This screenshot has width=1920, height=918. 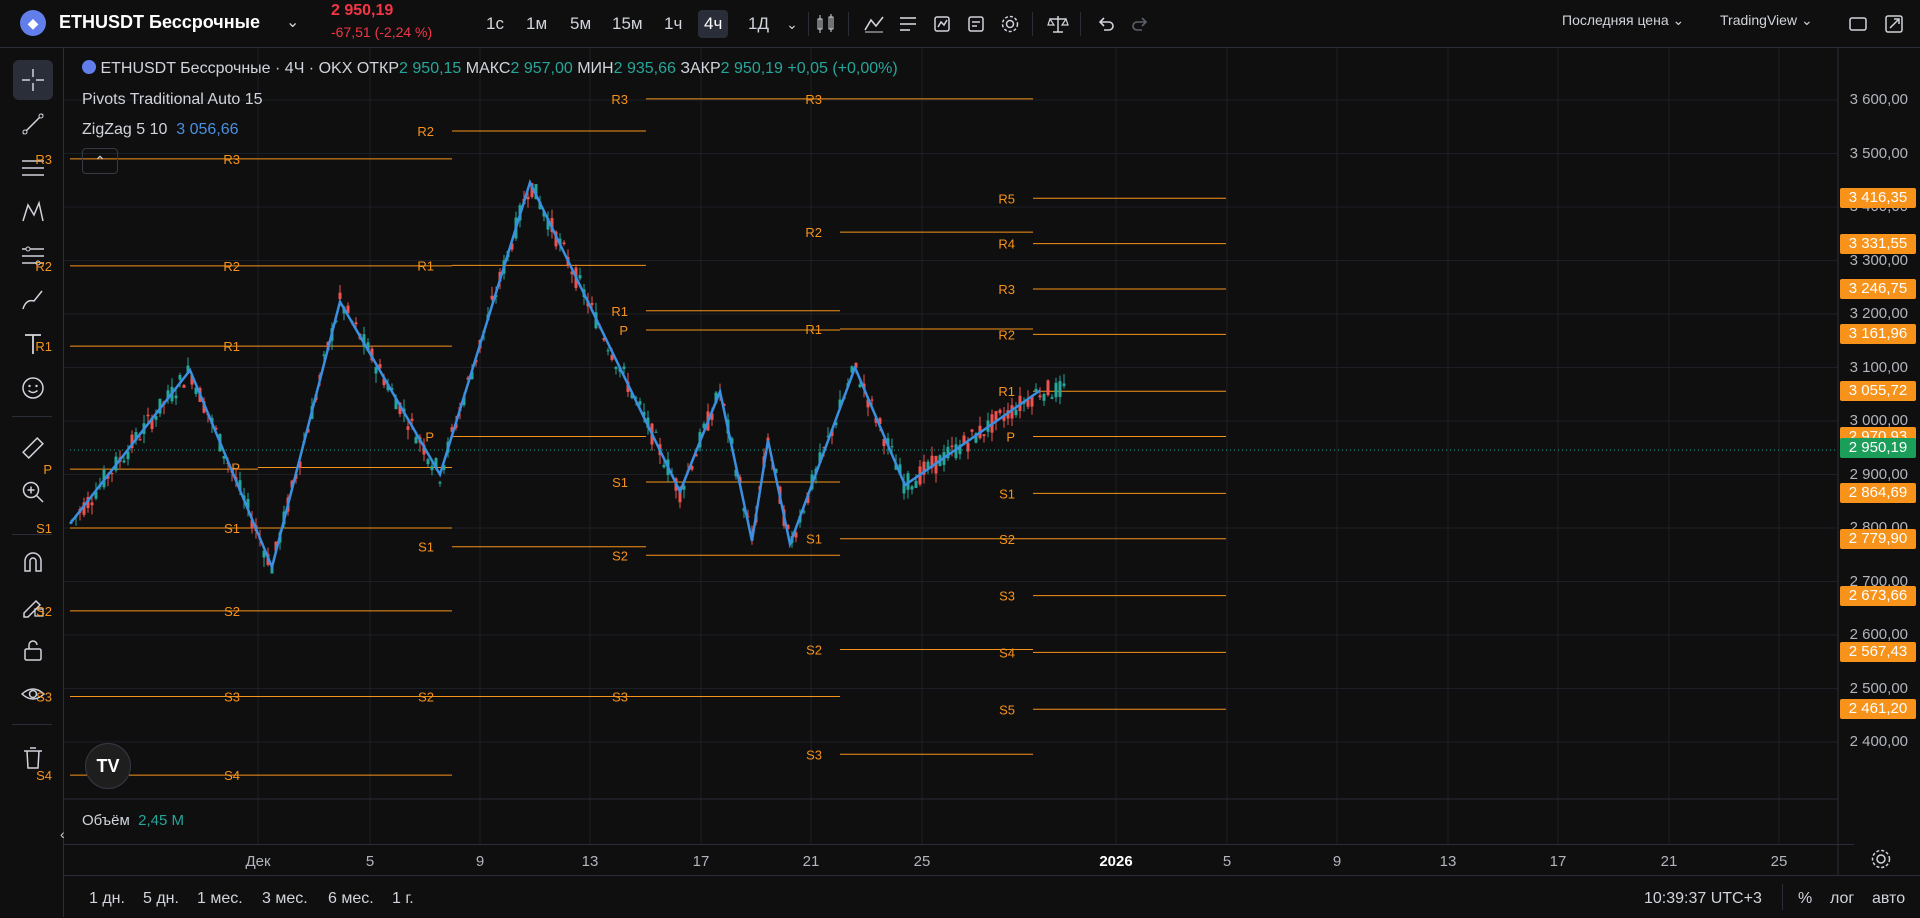 I want to click on time-axis-label: 9, so click(x=480, y=861).